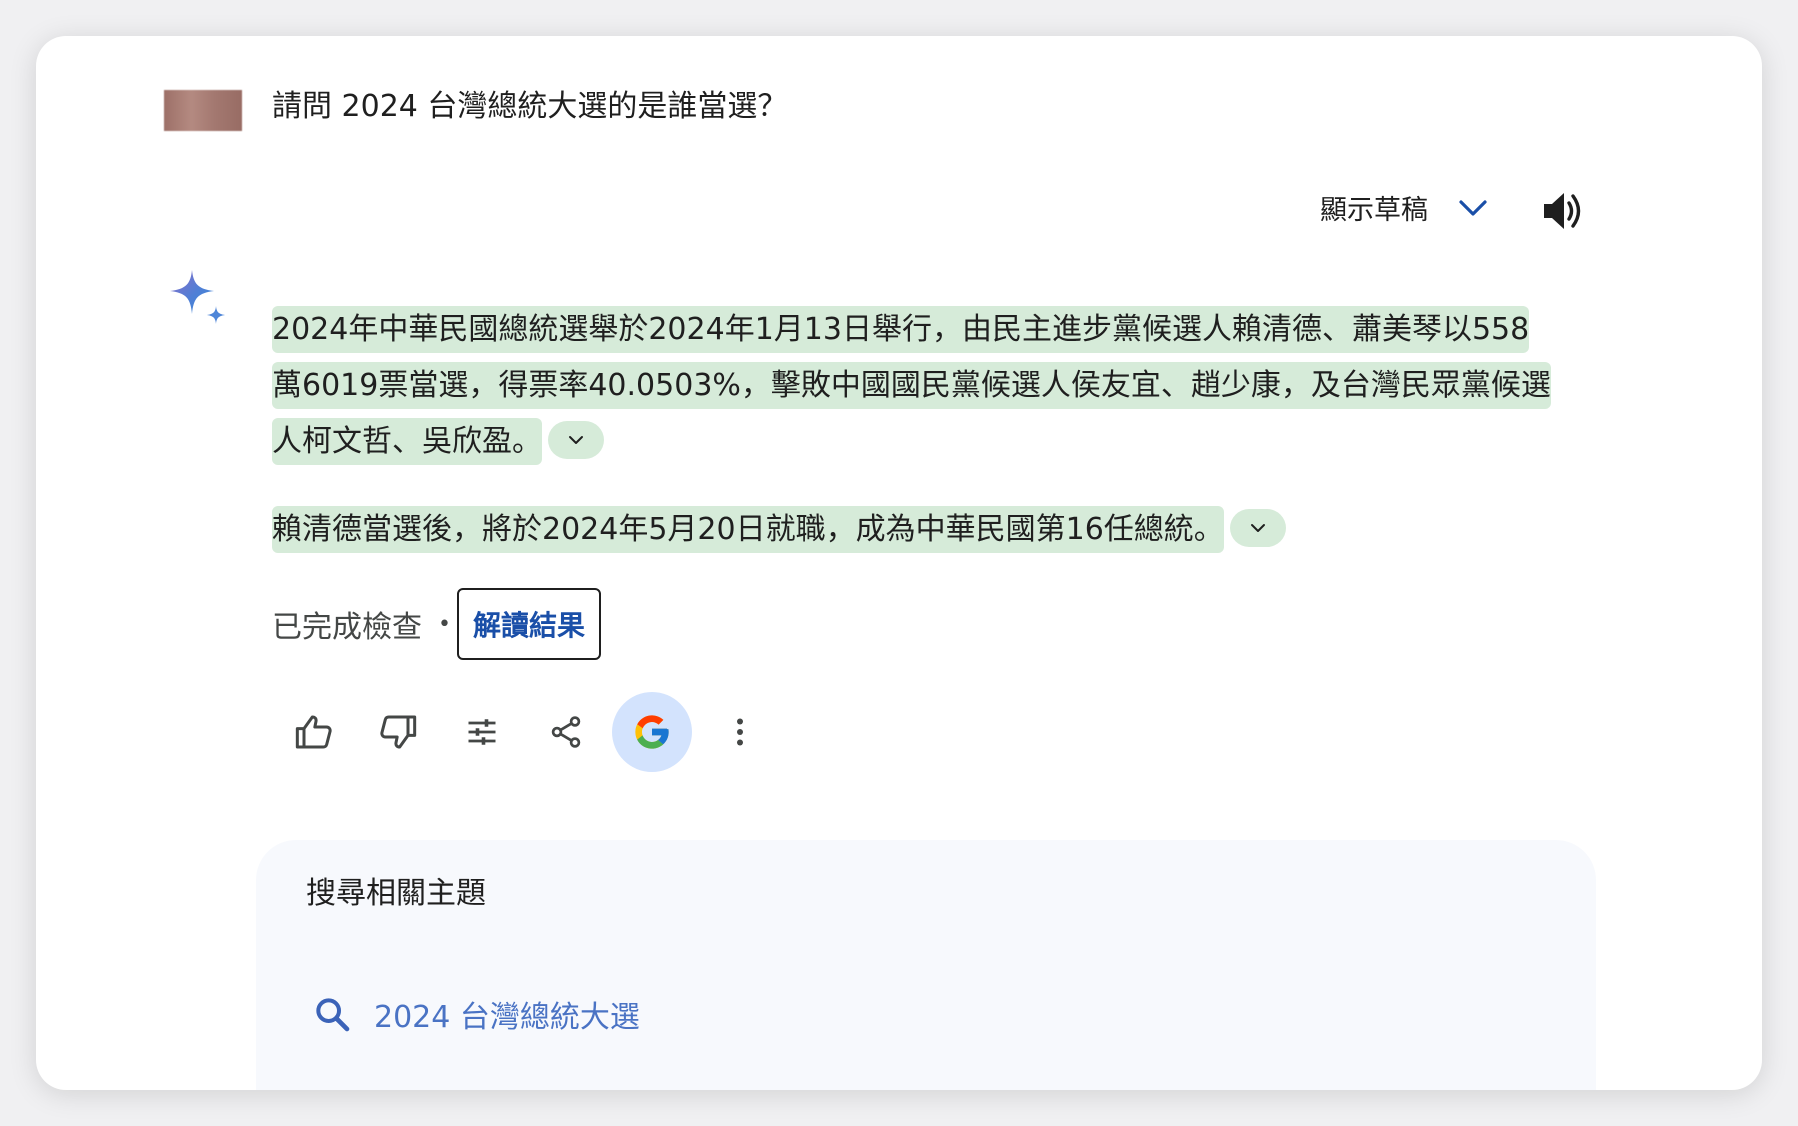 Image resolution: width=1798 pixels, height=1126 pixels. What do you see at coordinates (398, 732) in the screenshot?
I see `thumb-down-icon` at bounding box center [398, 732].